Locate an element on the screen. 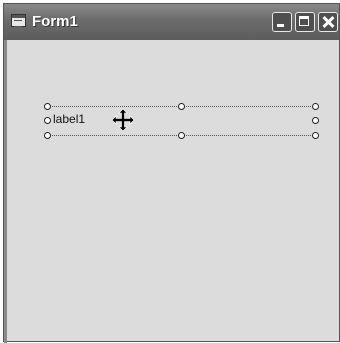 The image size is (340, 343). title-bar: Form1 is located at coordinates (171, 22).